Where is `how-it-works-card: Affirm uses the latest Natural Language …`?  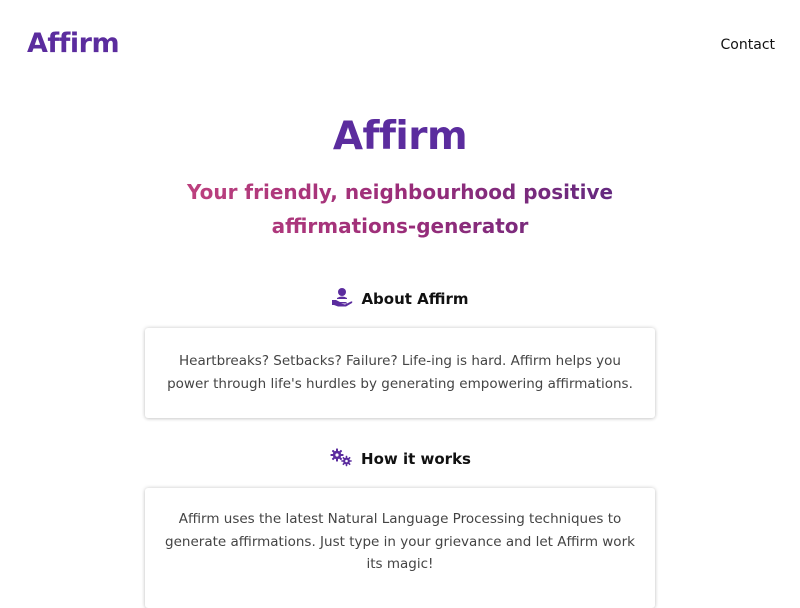
how-it-works-card: Affirm uses the latest Natural Language … is located at coordinates (400, 548).